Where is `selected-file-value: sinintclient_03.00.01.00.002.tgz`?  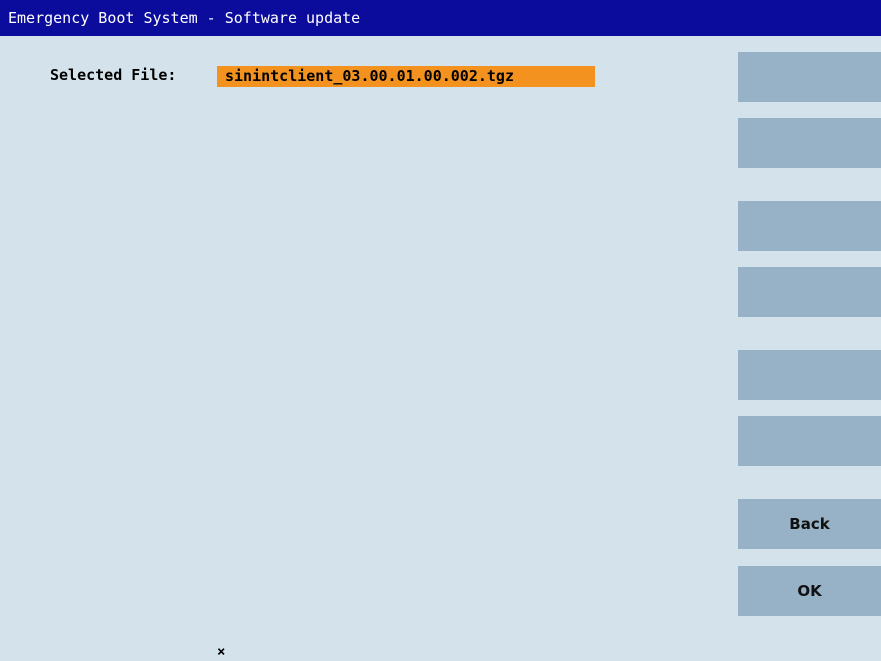 selected-file-value: sinintclient_03.00.01.00.002.tgz is located at coordinates (406, 76).